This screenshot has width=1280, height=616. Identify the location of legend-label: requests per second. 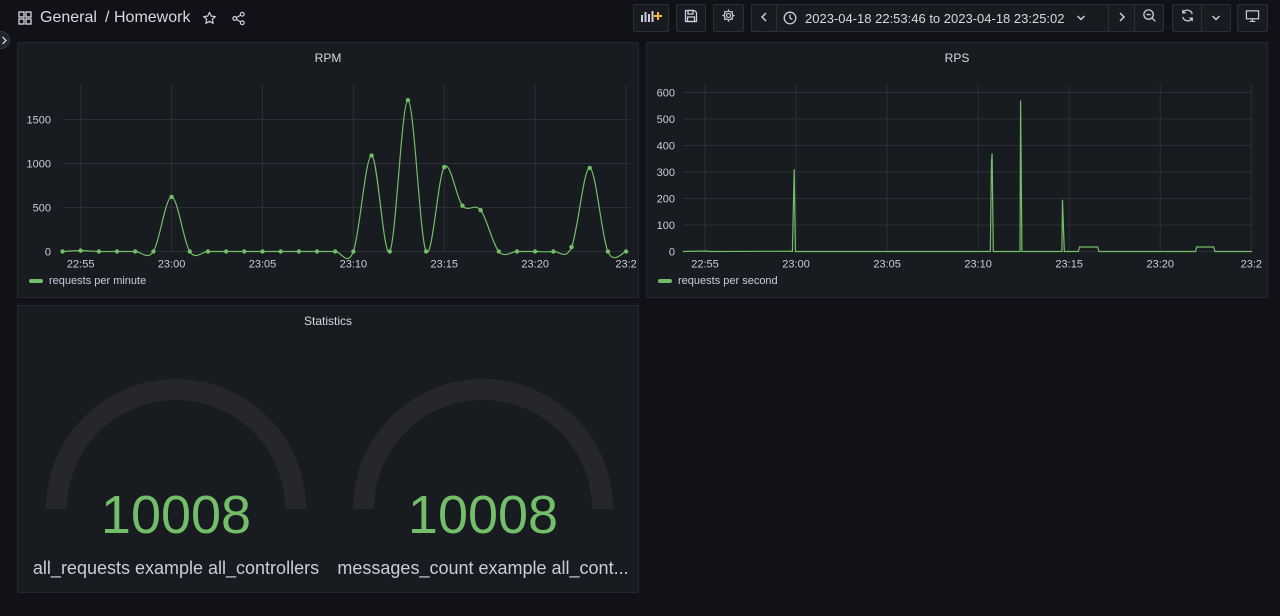
(728, 281).